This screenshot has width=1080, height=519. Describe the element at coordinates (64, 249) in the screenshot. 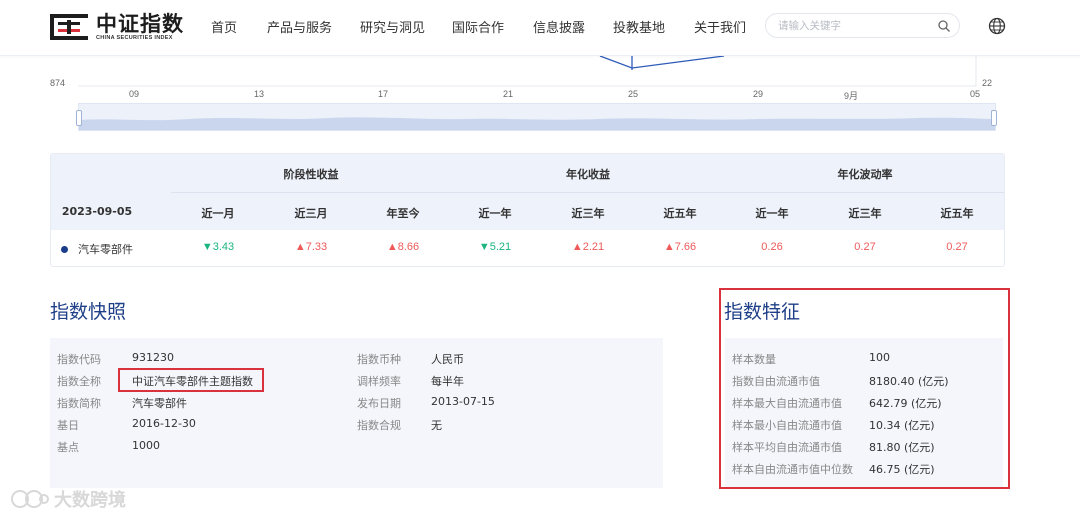

I see `series-dot-icon` at that location.